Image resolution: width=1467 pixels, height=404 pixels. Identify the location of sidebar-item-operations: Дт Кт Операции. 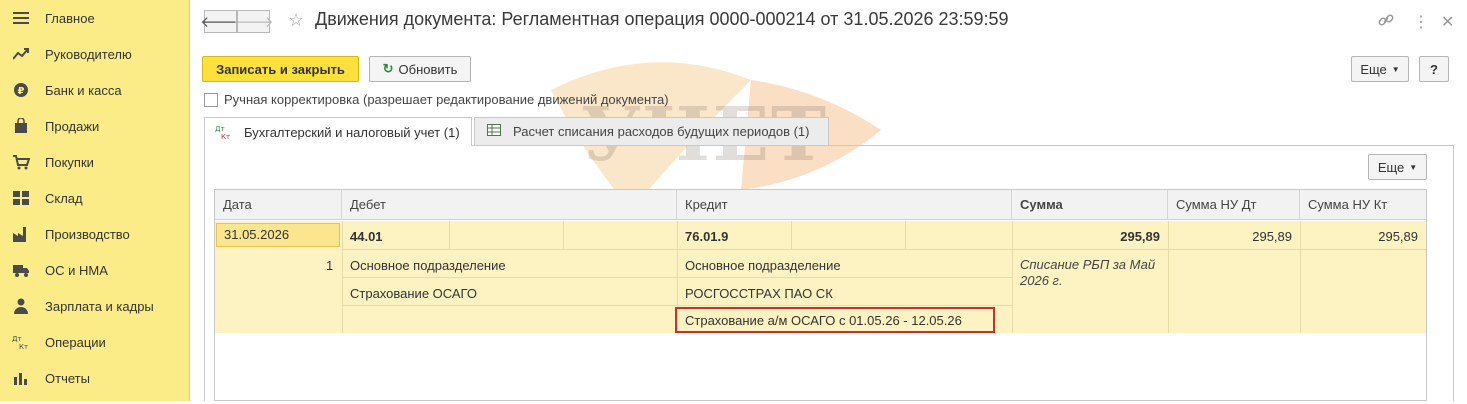
(95, 342).